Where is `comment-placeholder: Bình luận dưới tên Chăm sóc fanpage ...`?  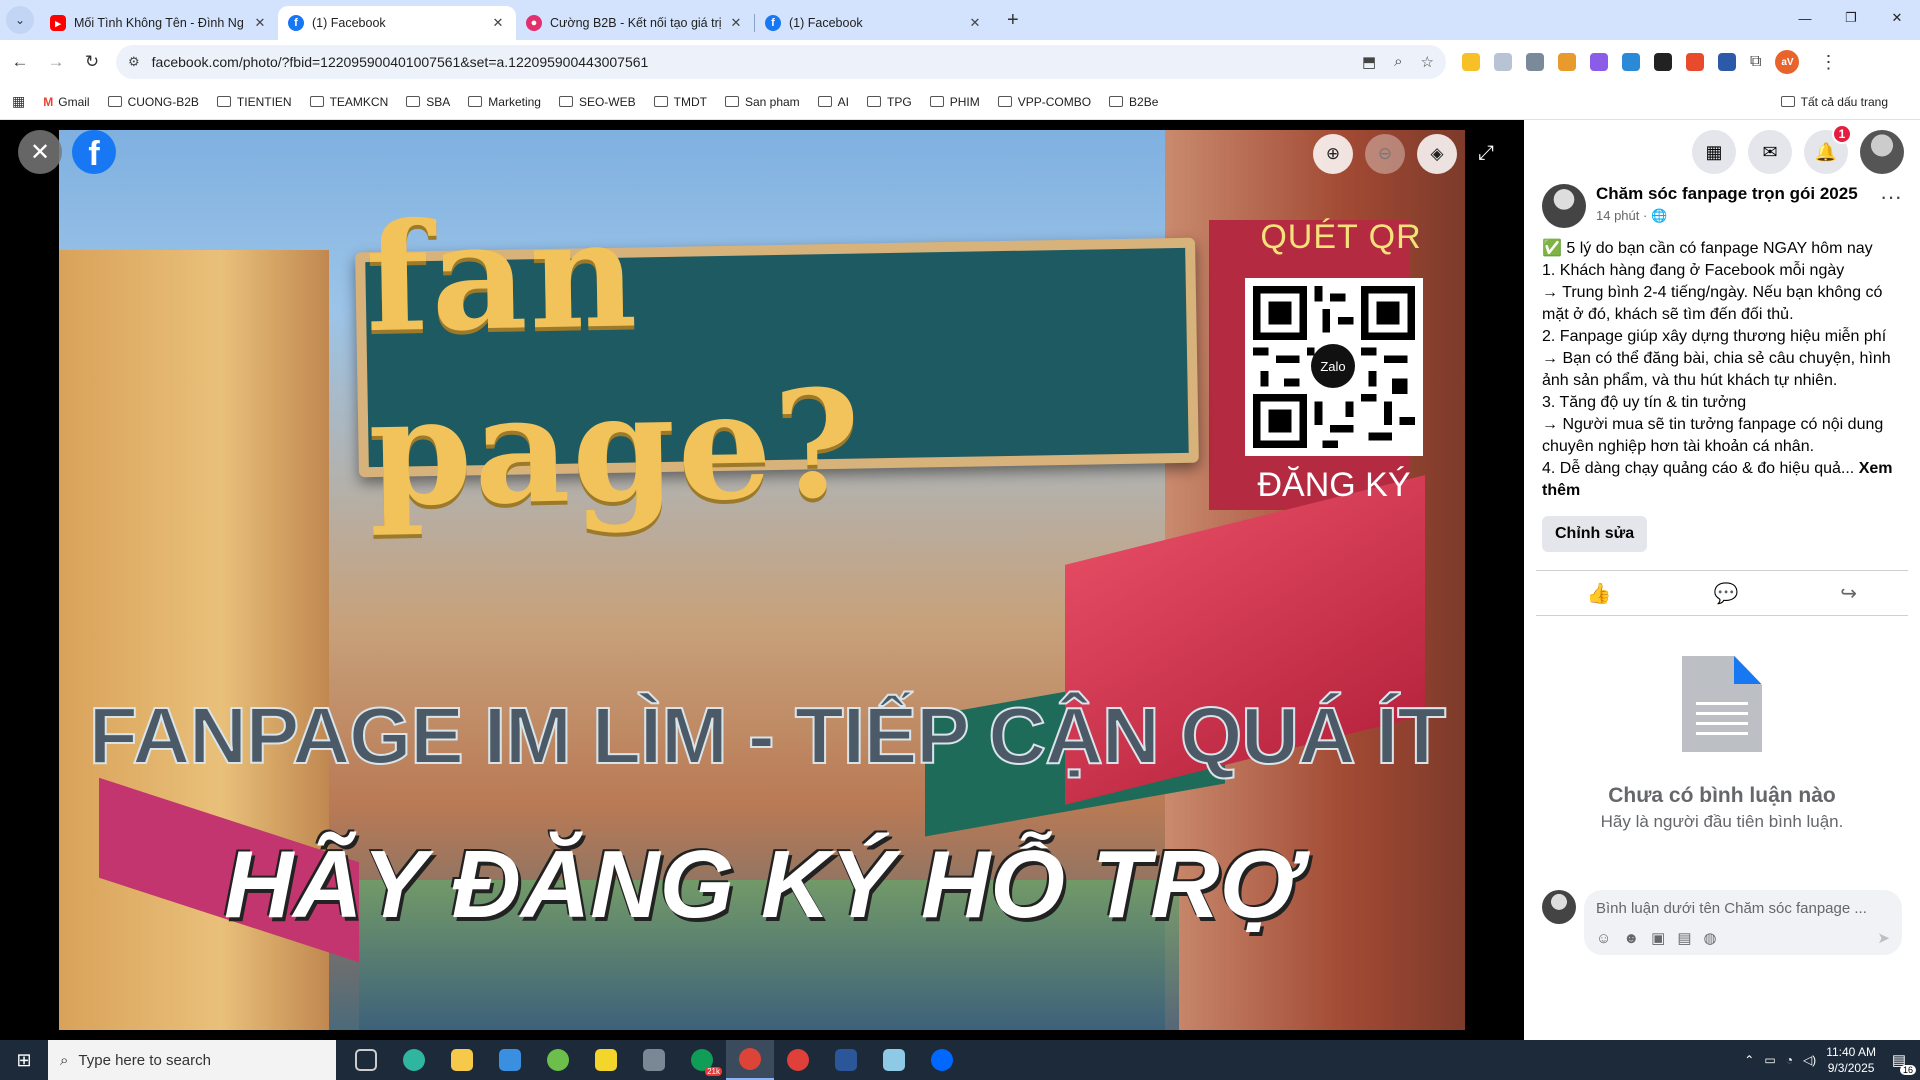
comment-placeholder: Bình luận dưới tên Chăm sóc fanpage ... is located at coordinates (1743, 908).